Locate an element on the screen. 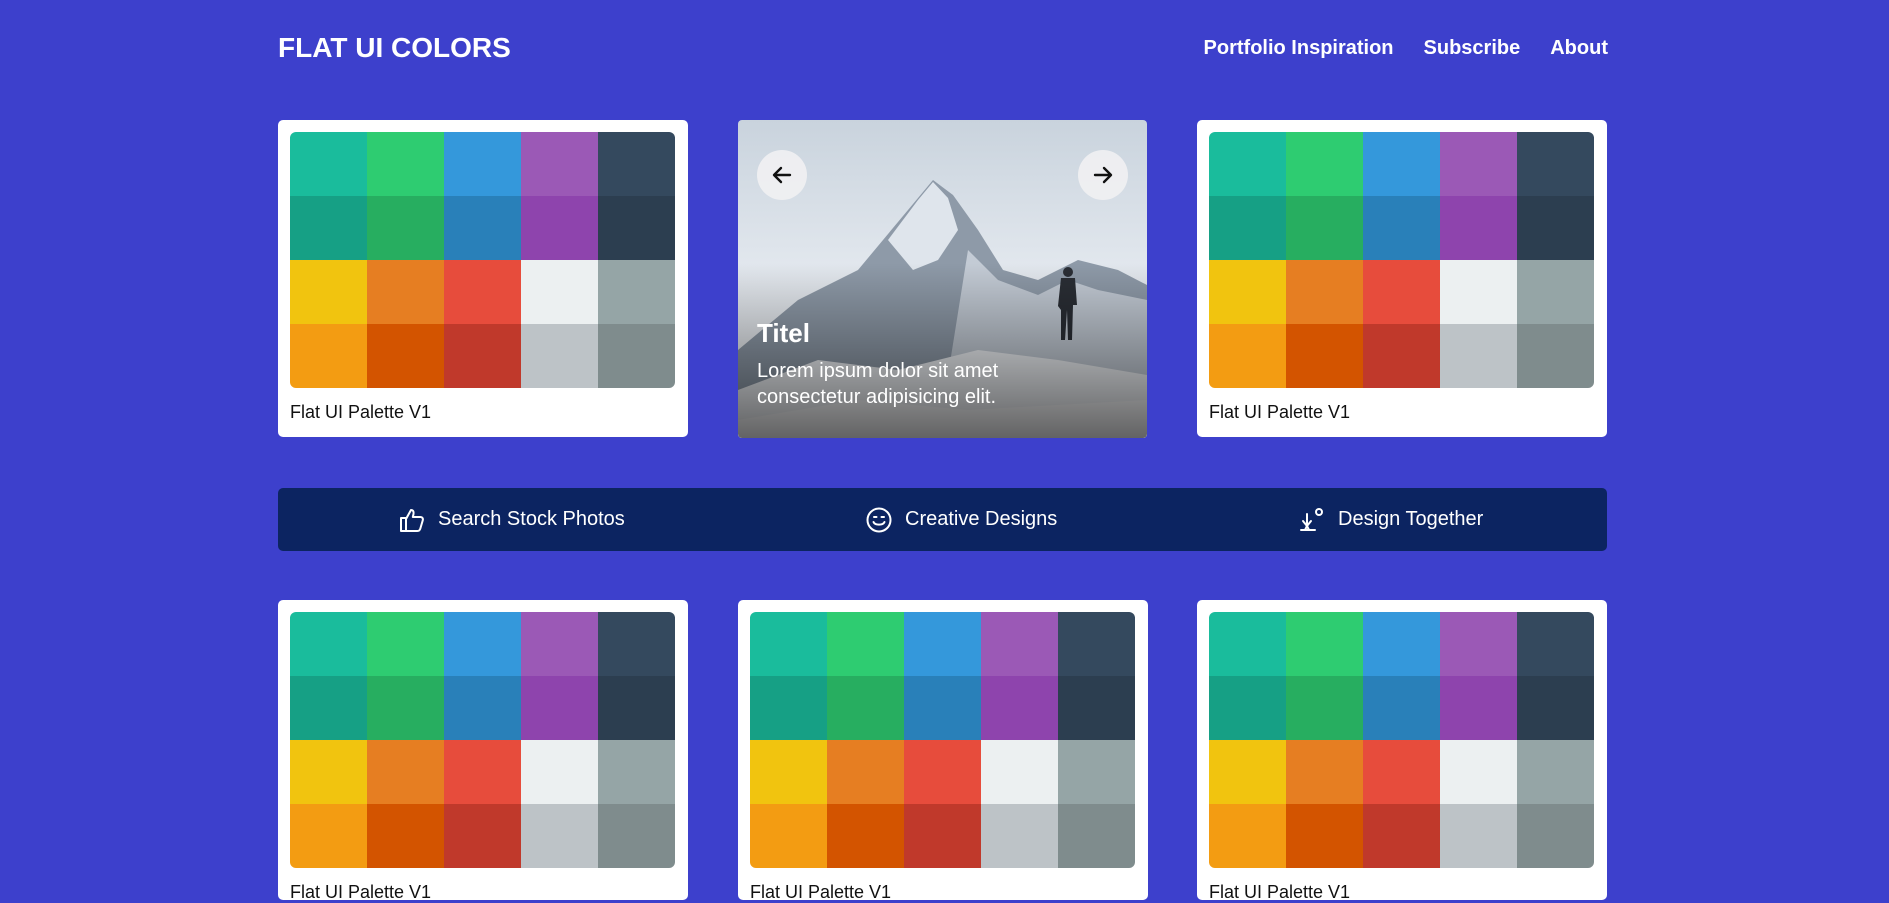 Image resolution: width=1889 pixels, height=903 pixels. nav-link-portfolio-inspiration: Portfolio Inspiration is located at coordinates (1299, 48).